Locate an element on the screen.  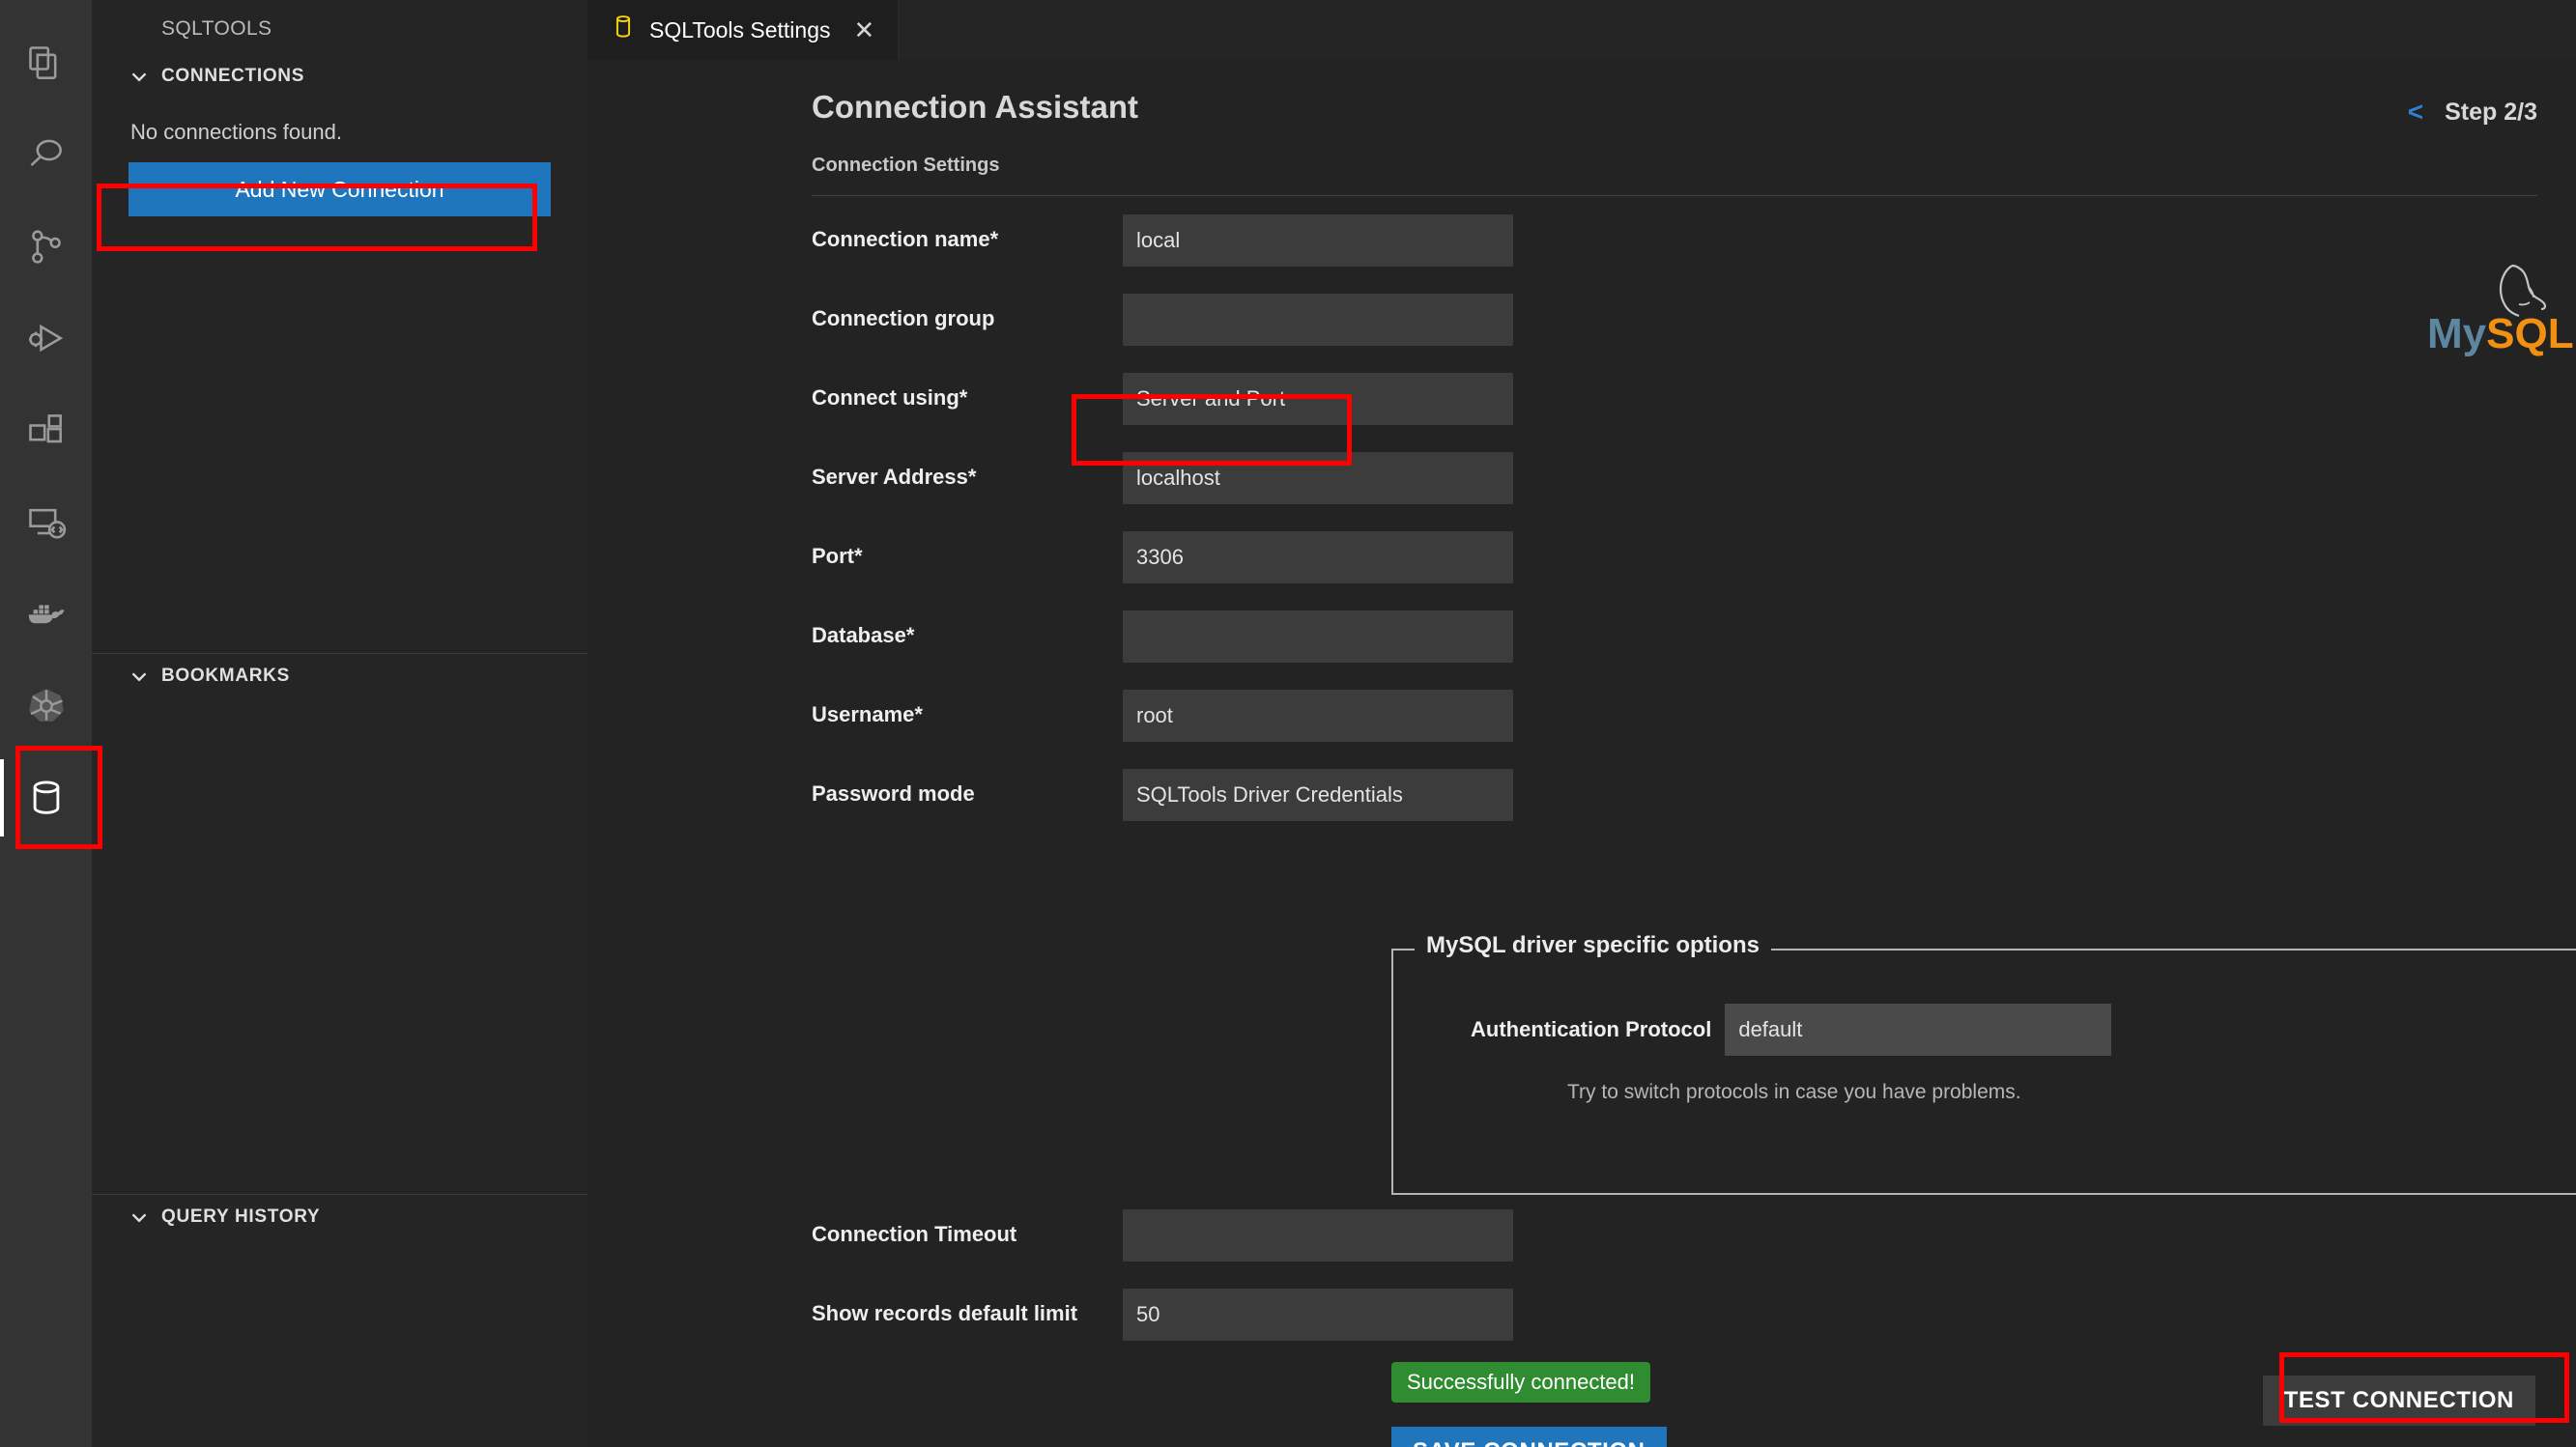
activity-item-kubernetes is located at coordinates (46, 706).